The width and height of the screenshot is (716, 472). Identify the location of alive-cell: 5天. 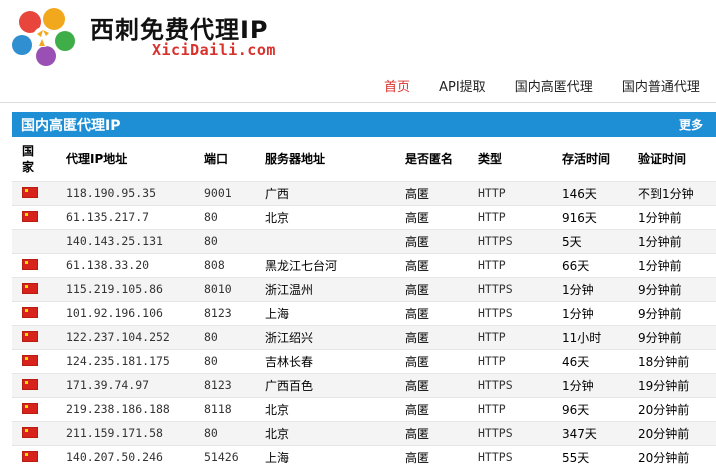
(592, 240).